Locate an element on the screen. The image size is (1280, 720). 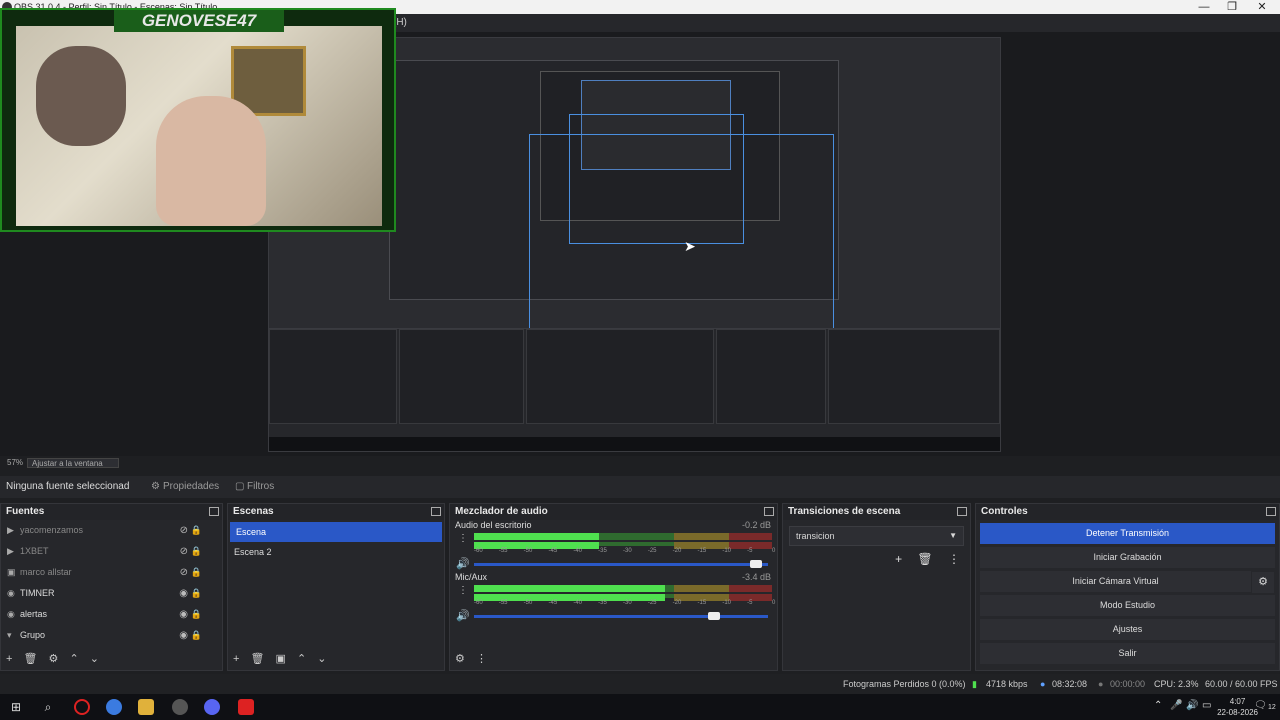
scale-tick: -50 is located at coordinates (528, 603).